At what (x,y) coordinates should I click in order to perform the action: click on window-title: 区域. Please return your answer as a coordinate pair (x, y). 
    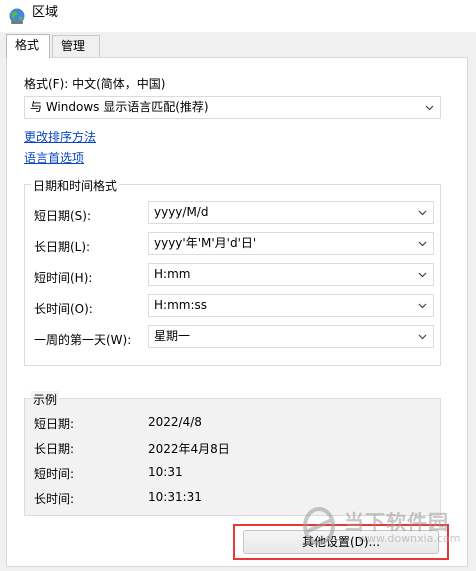
    Looking at the image, I should click on (45, 12).